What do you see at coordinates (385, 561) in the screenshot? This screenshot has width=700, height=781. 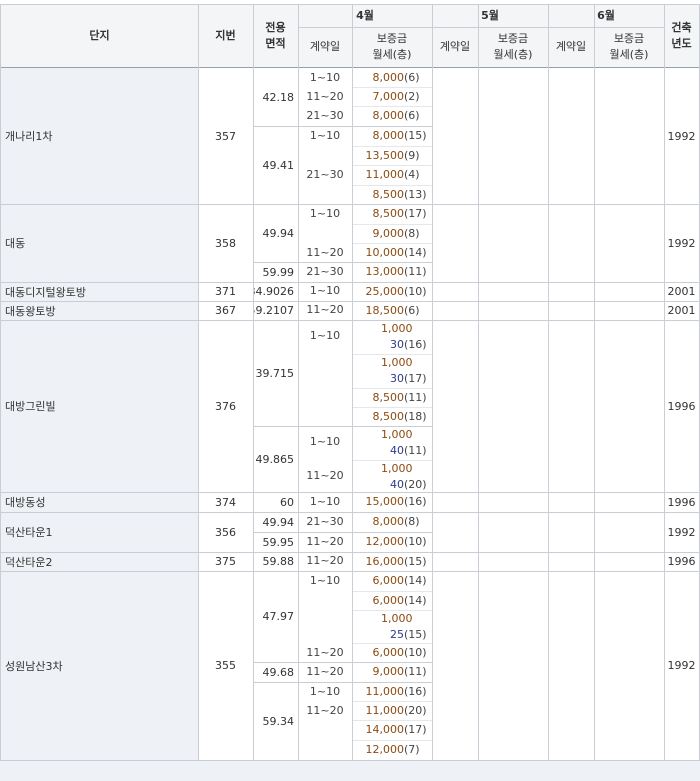 I see `deposit-value: 16,000` at bounding box center [385, 561].